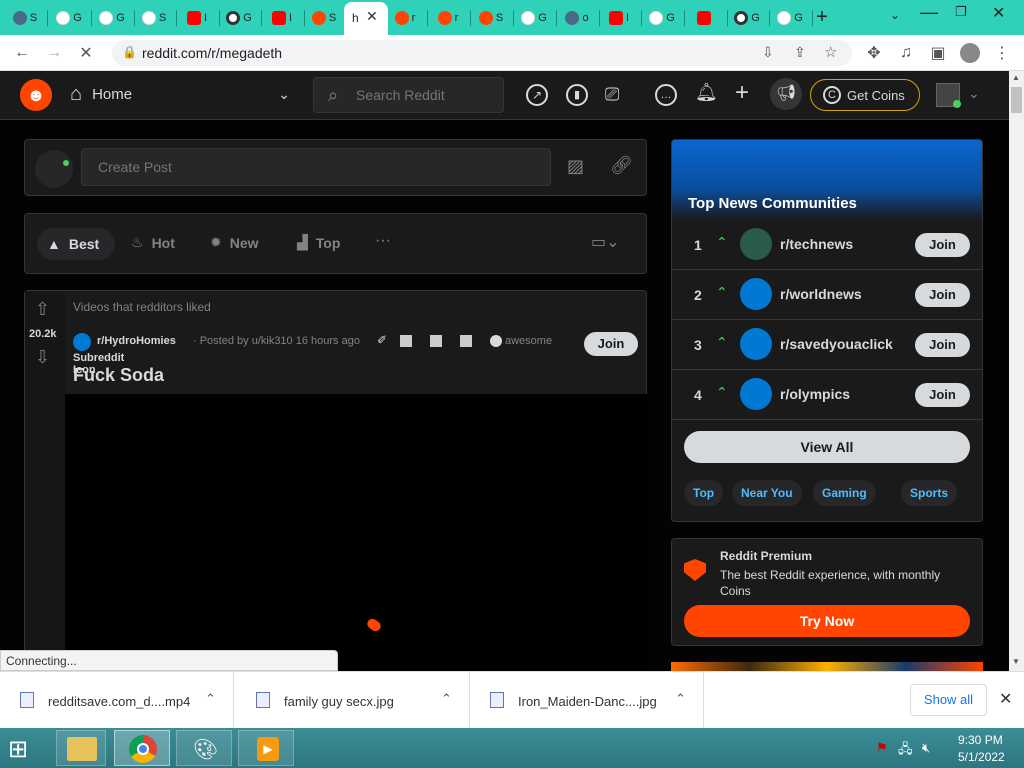 This screenshot has width=1024, height=768. What do you see at coordinates (821, 294) in the screenshot?
I see `community-name: r/worldnews` at bounding box center [821, 294].